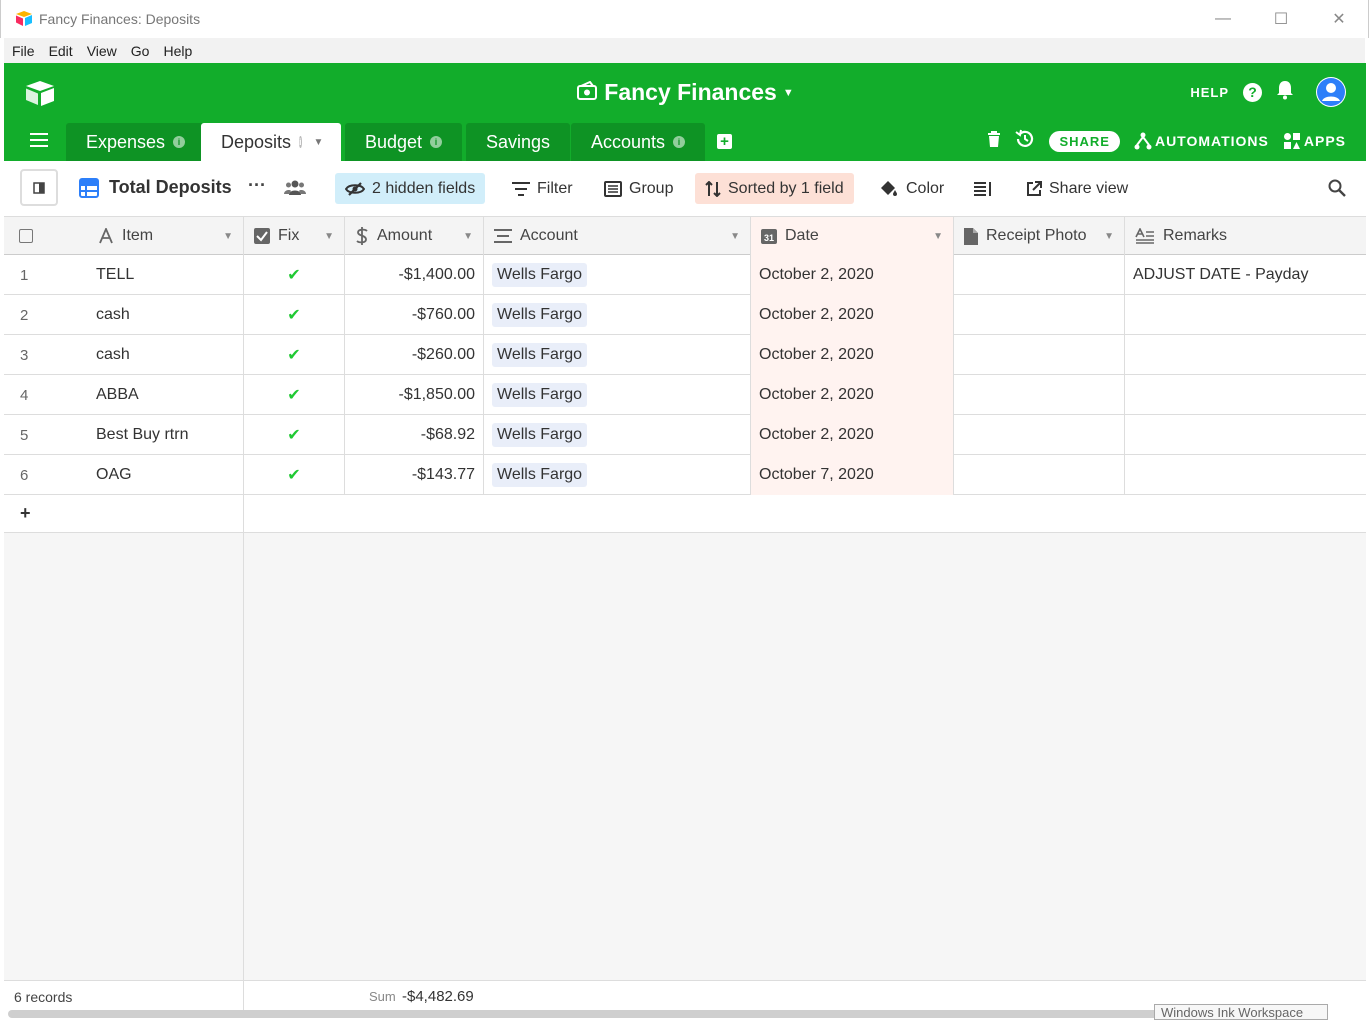  What do you see at coordinates (685, 315) in the screenshot?
I see `table-row: 2 cash ✔ -$760.00 Wells Fargo October 2, 2020` at bounding box center [685, 315].